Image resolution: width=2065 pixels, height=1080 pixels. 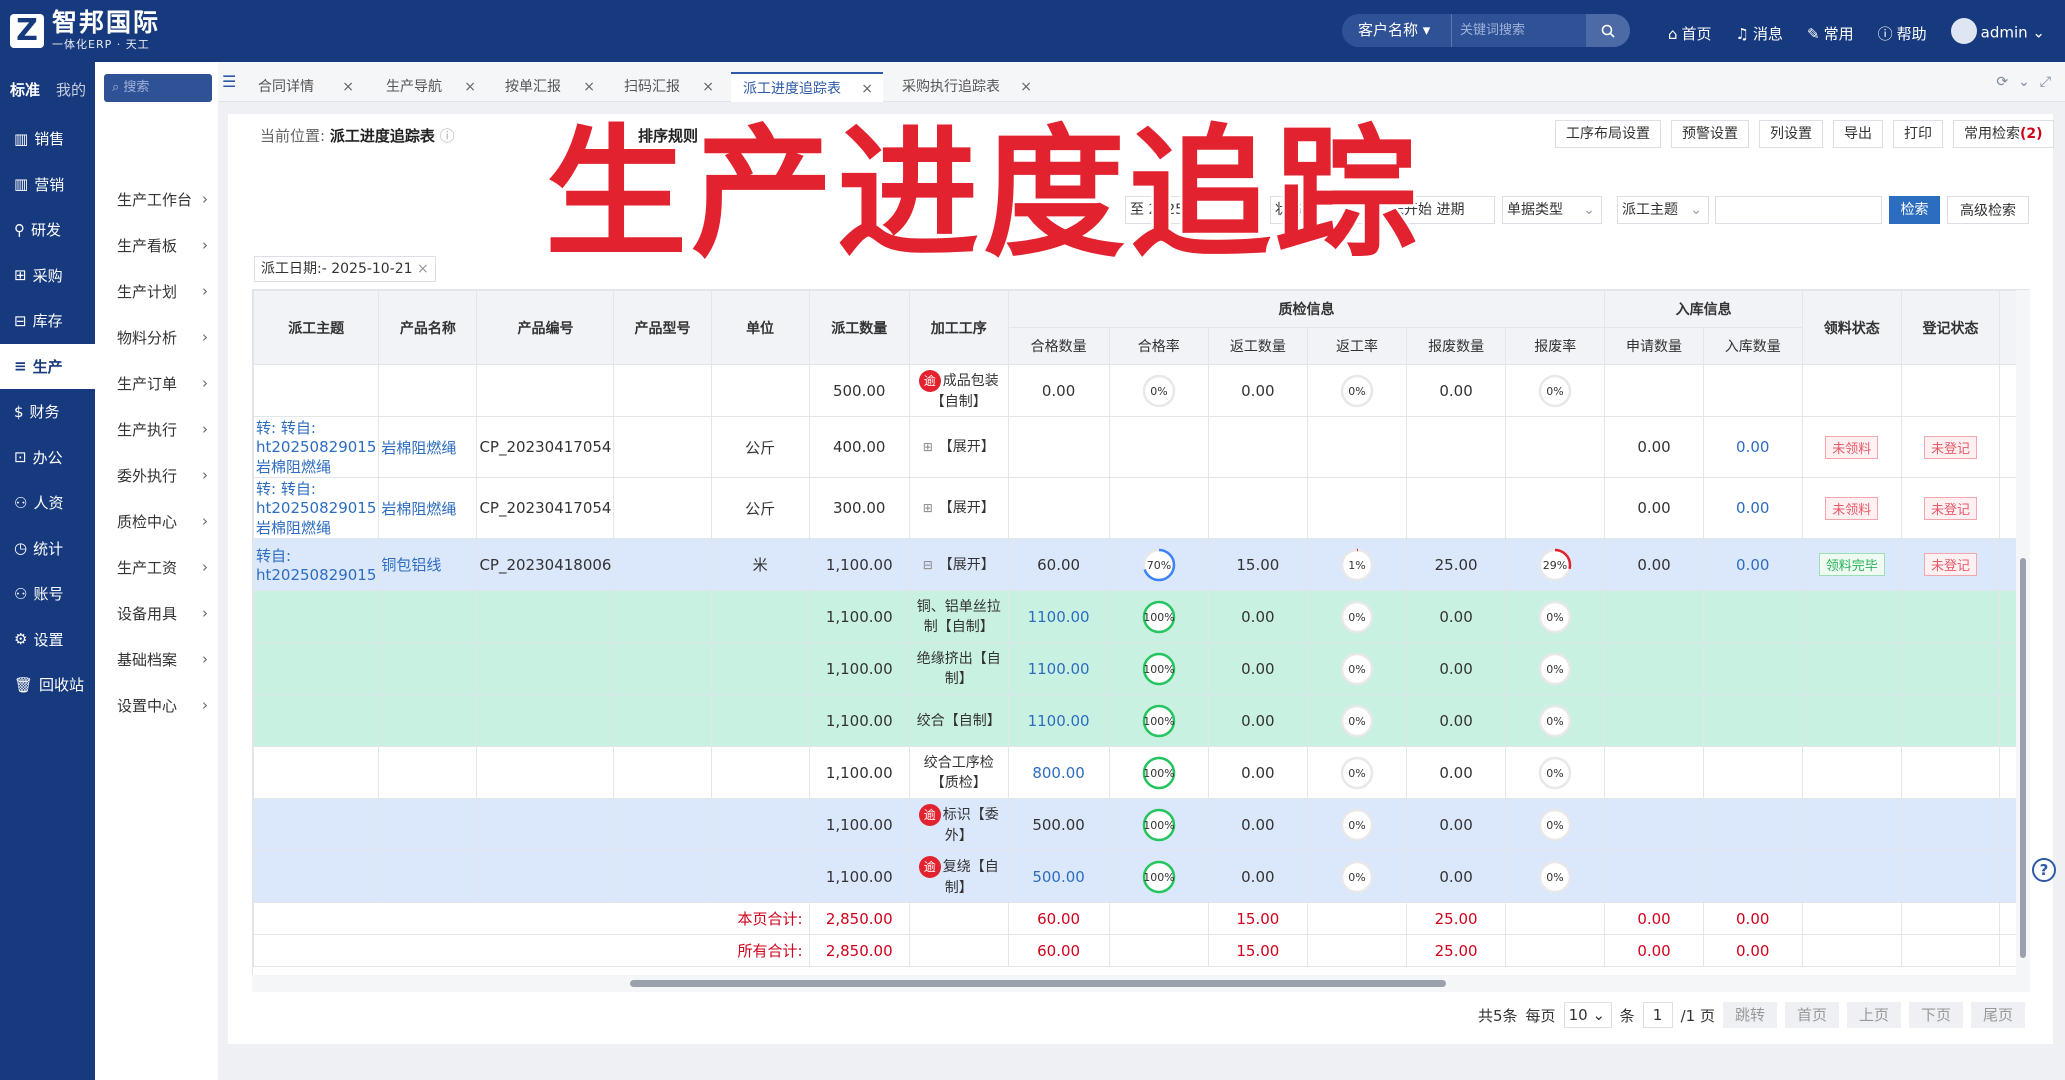 What do you see at coordinates (1058, 346) in the screenshot?
I see `col-qc-0: 合格数量` at bounding box center [1058, 346].